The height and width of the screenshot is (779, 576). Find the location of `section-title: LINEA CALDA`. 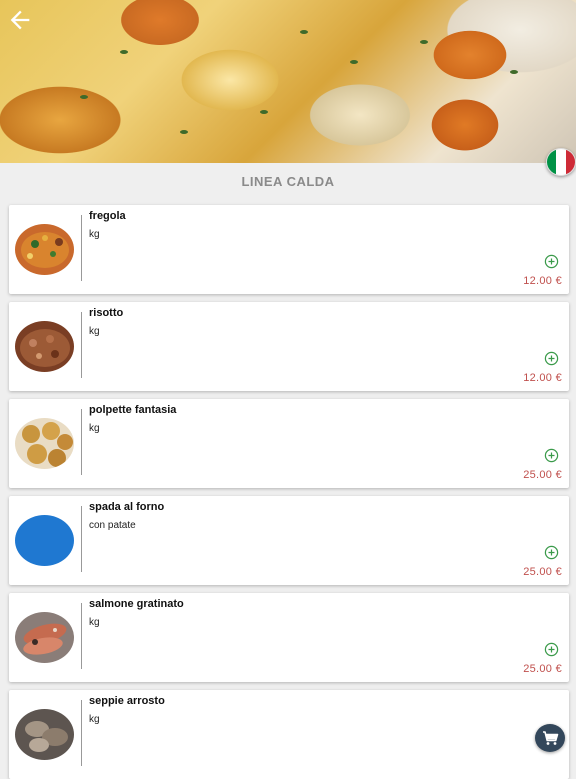

section-title: LINEA CALDA is located at coordinates (288, 181).